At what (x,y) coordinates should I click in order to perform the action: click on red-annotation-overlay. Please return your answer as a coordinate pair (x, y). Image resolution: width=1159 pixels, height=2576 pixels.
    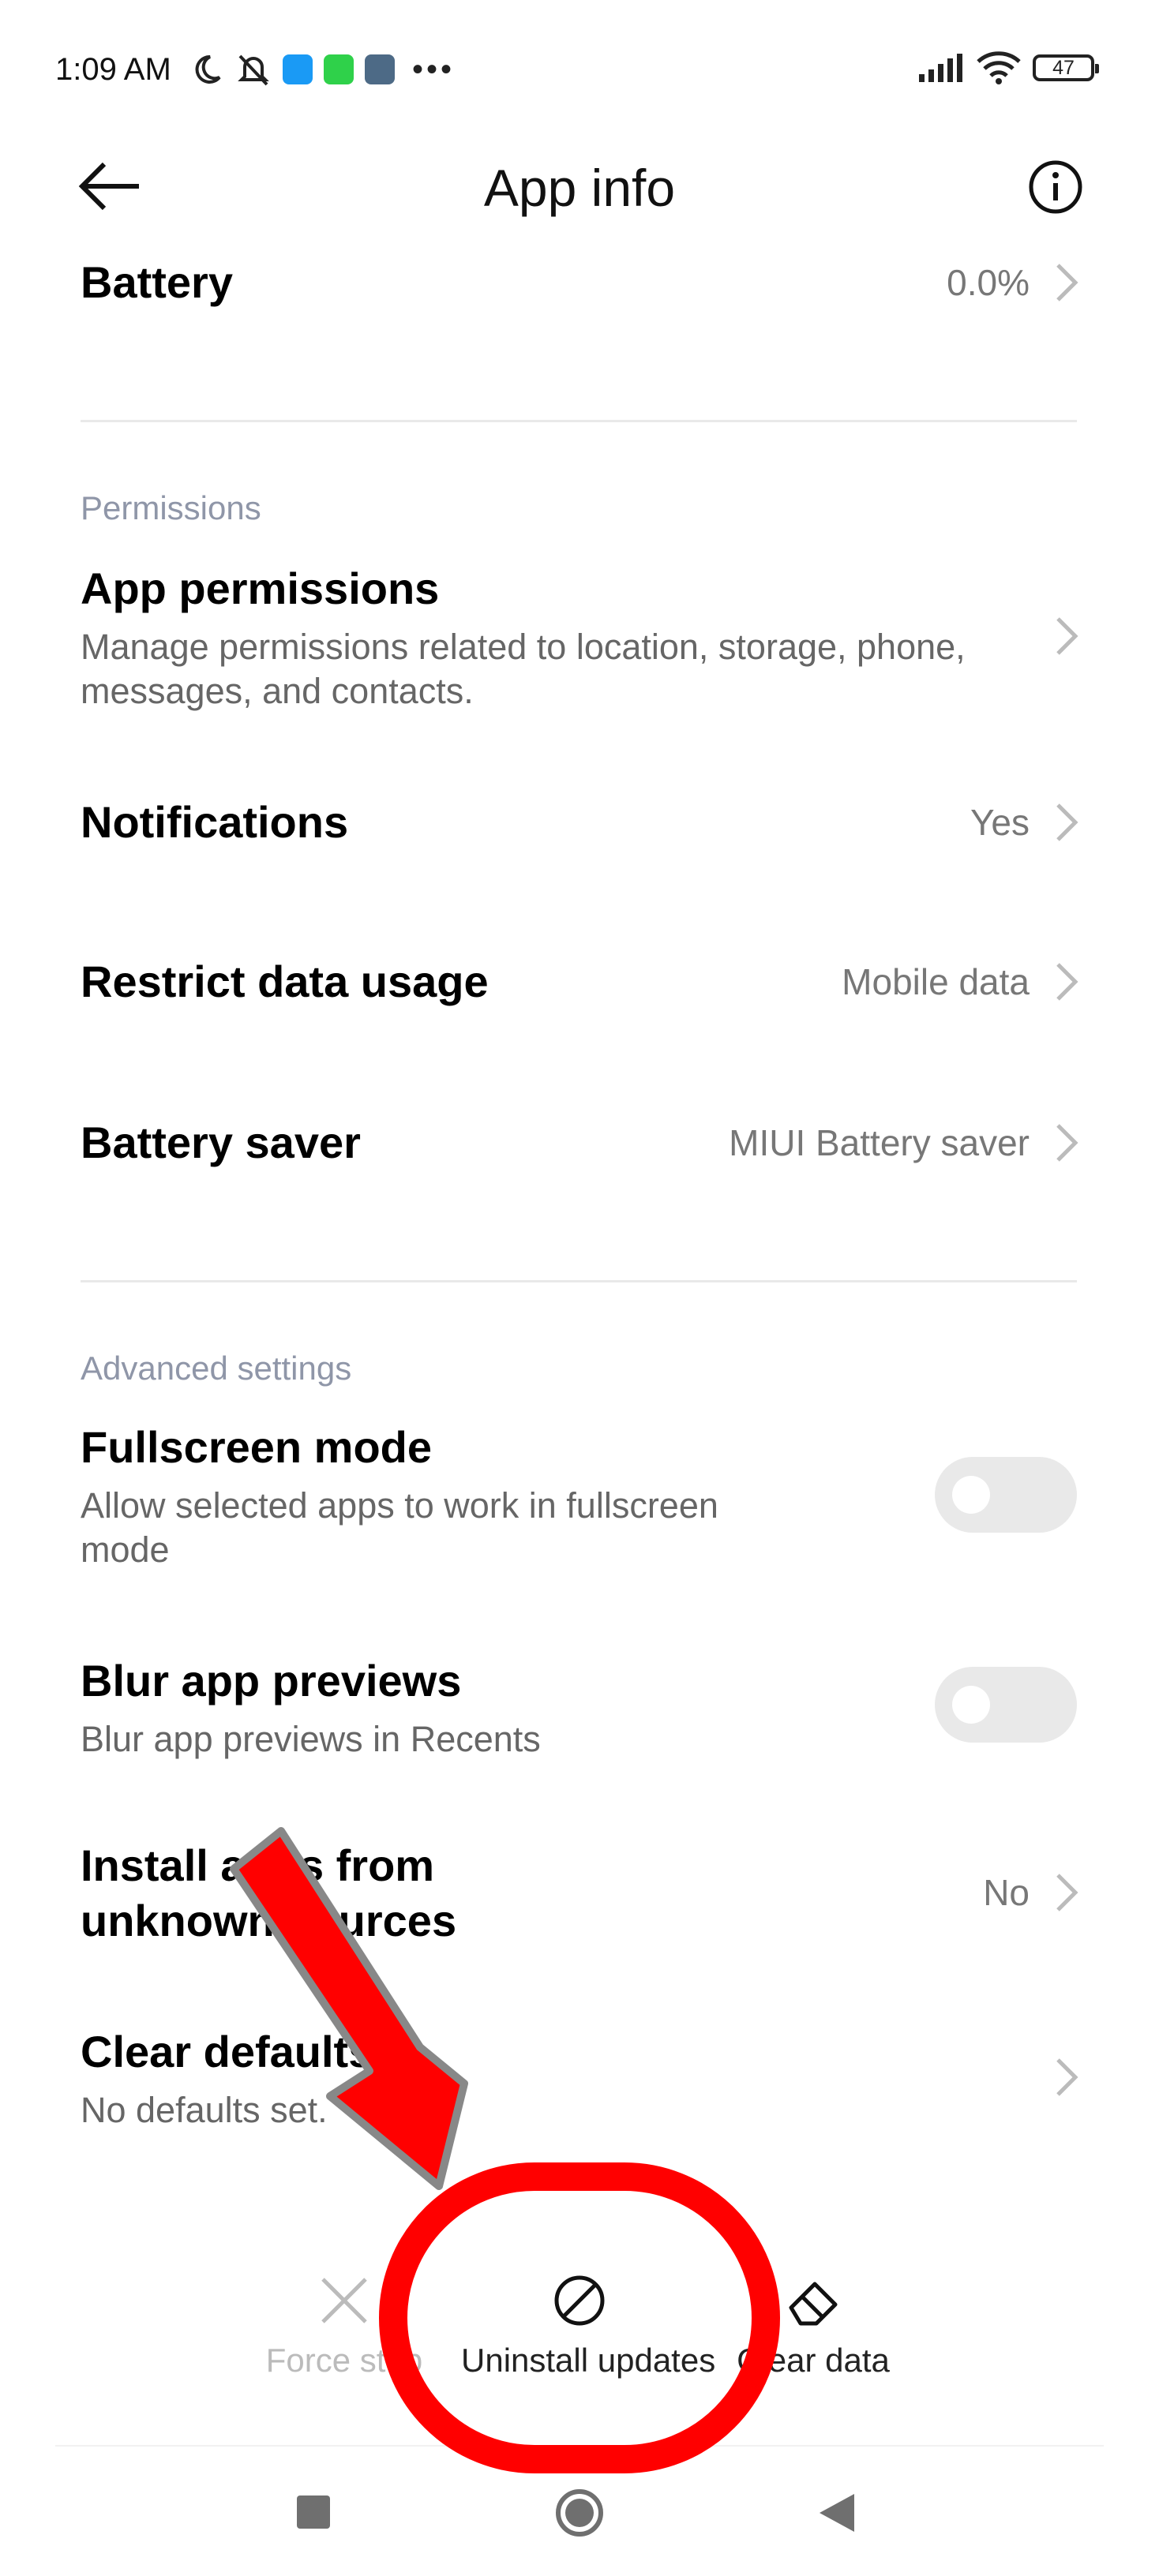
    Looking at the image, I should click on (505, 2150).